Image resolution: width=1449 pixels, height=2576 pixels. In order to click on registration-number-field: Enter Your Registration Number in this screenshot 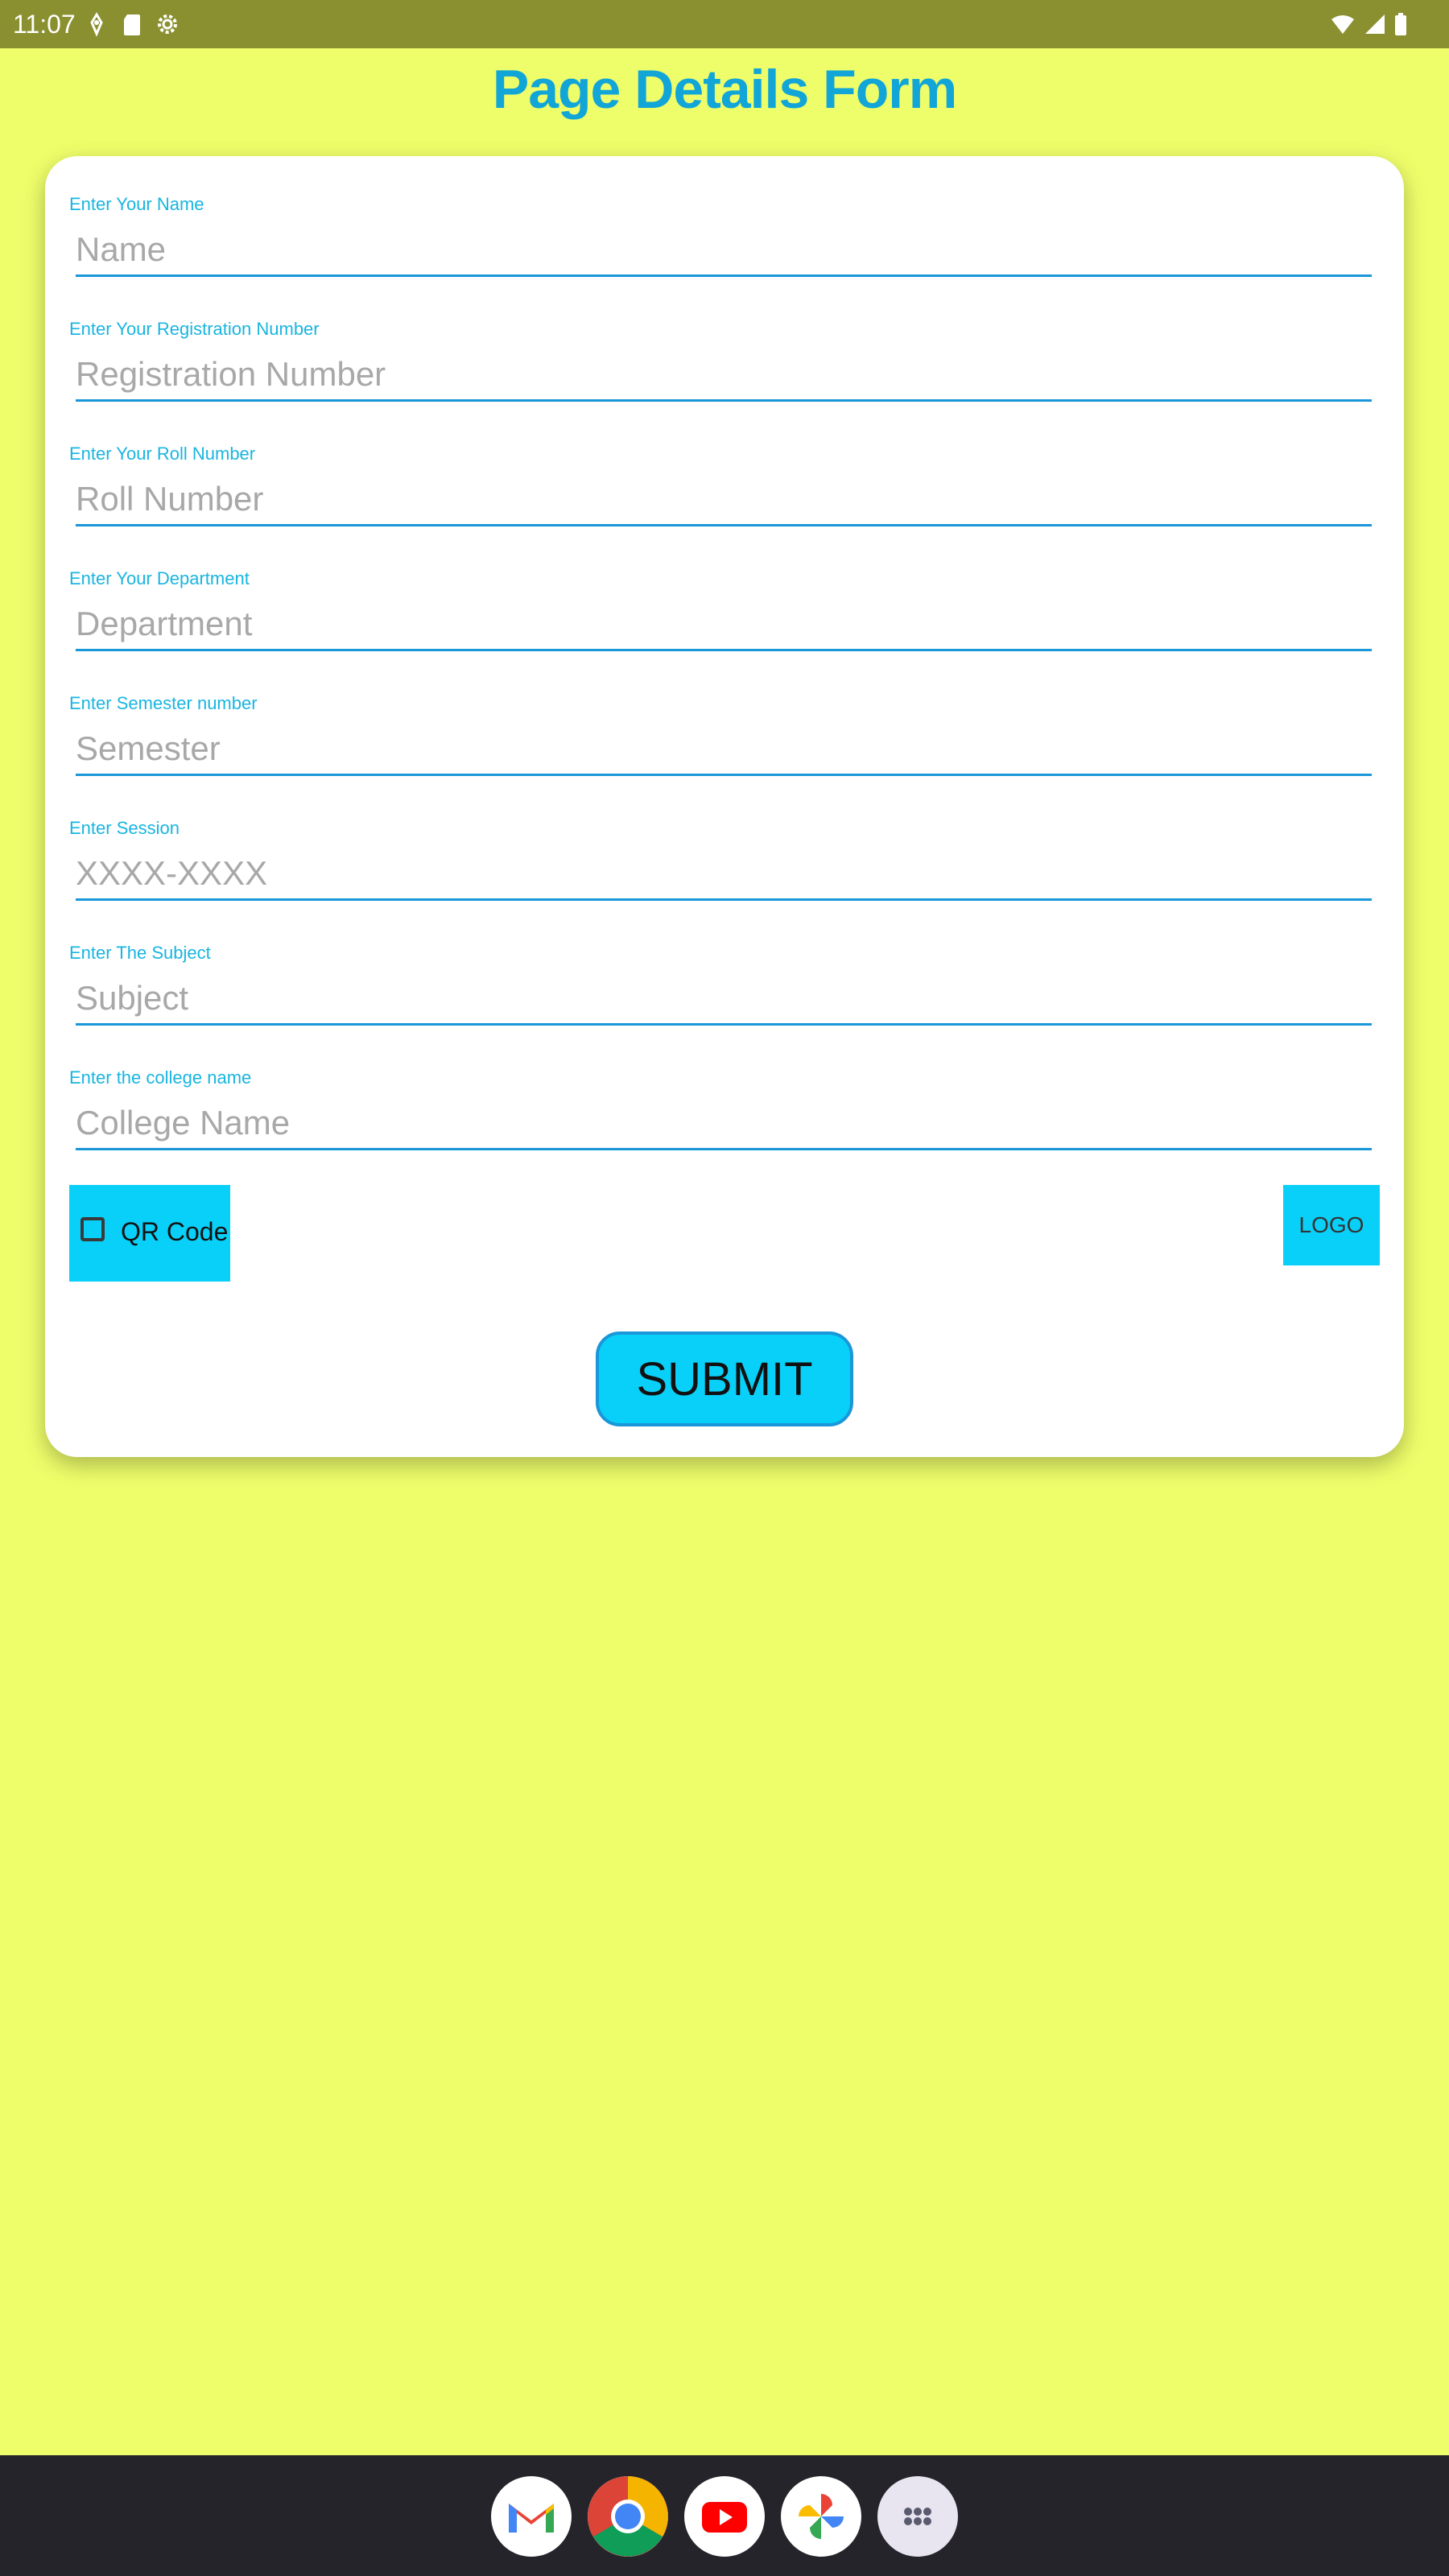, I will do `click(720, 343)`.